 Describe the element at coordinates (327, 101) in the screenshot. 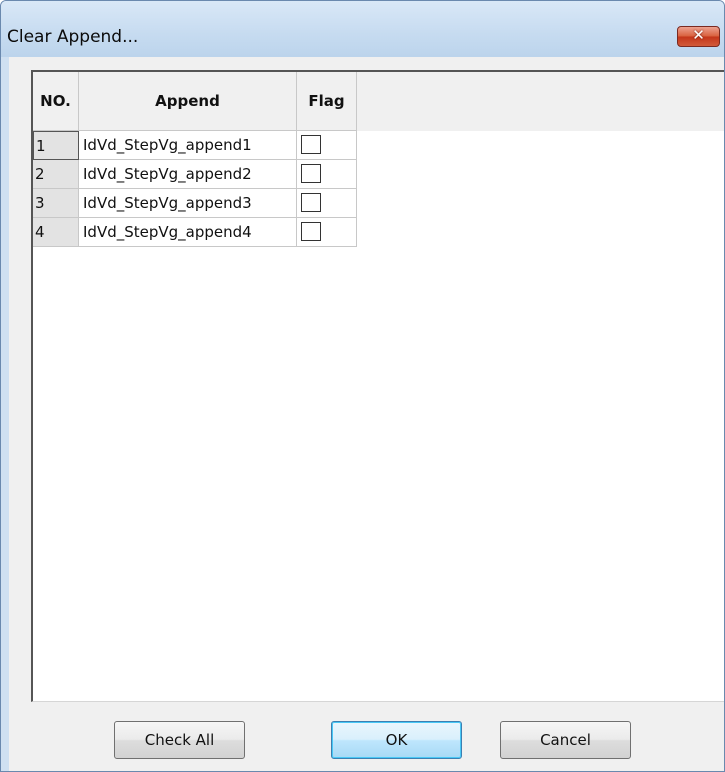

I see `column-header-flag: Flag` at that location.